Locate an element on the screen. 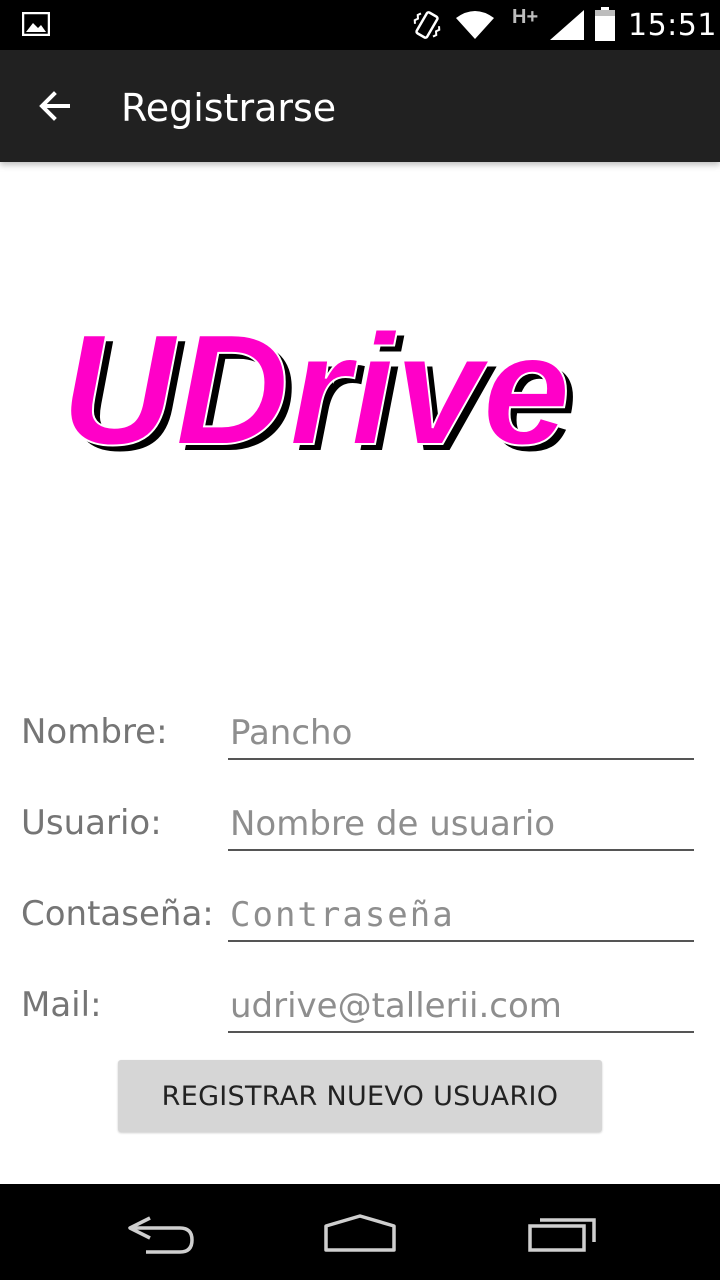 The height and width of the screenshot is (1280, 720). logo-text: UDrive is located at coordinates (315, 390).